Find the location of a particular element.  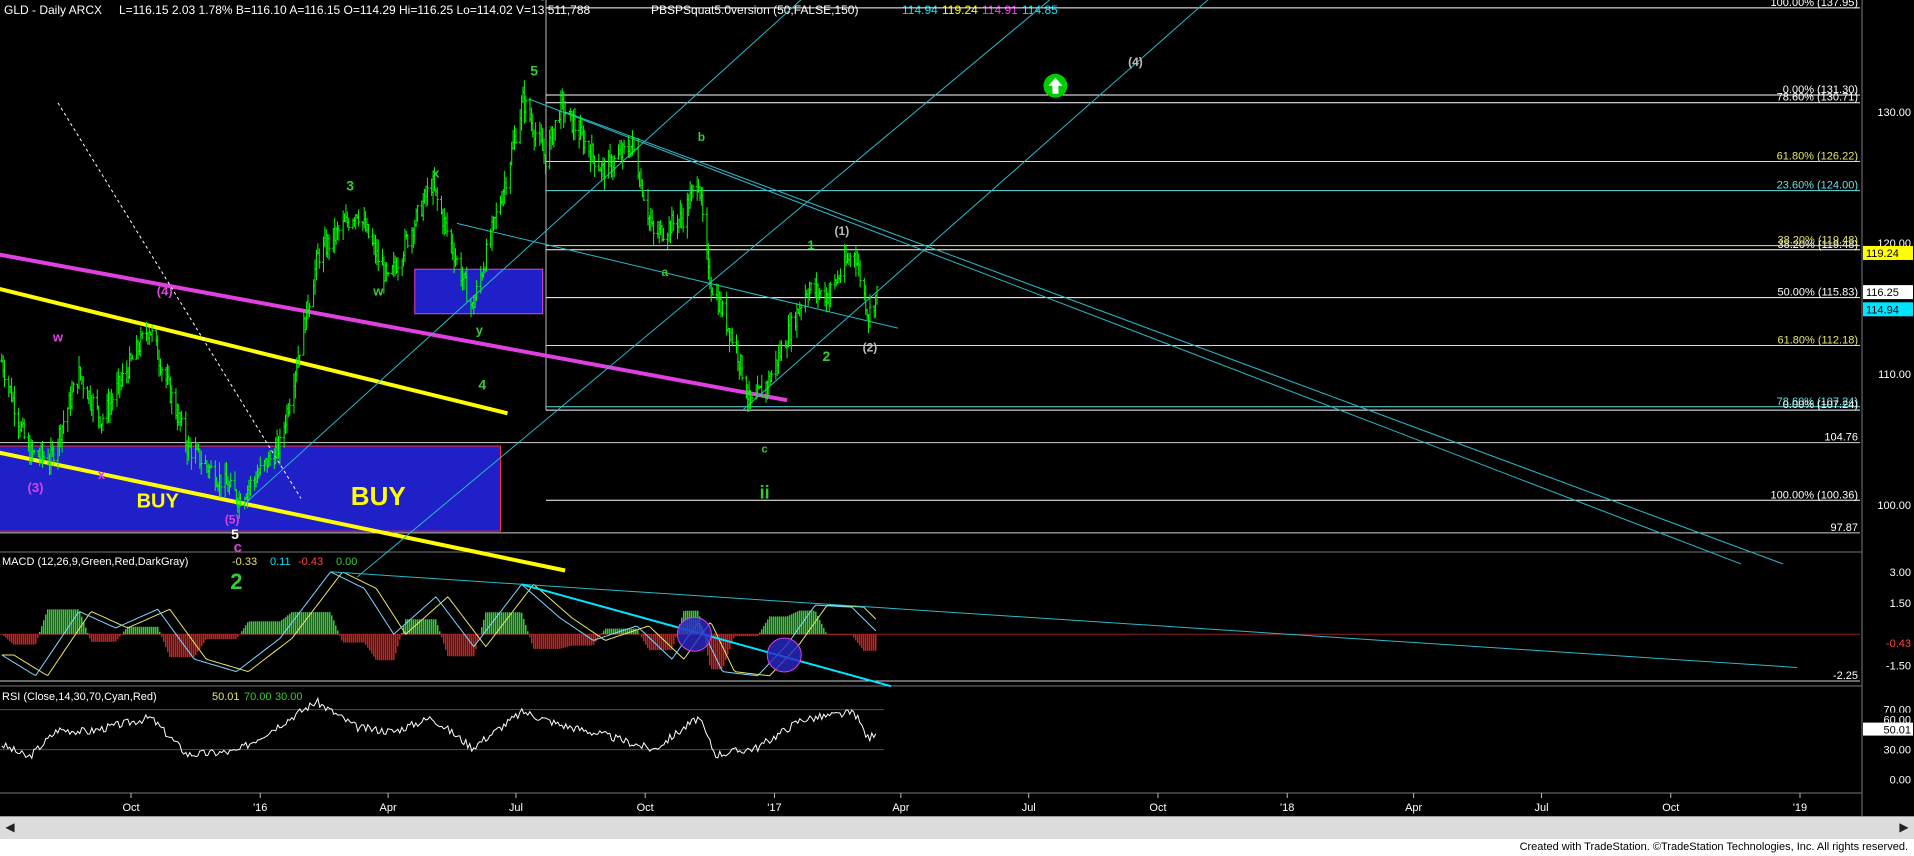

wave-label-11: ii is located at coordinates (765, 492).